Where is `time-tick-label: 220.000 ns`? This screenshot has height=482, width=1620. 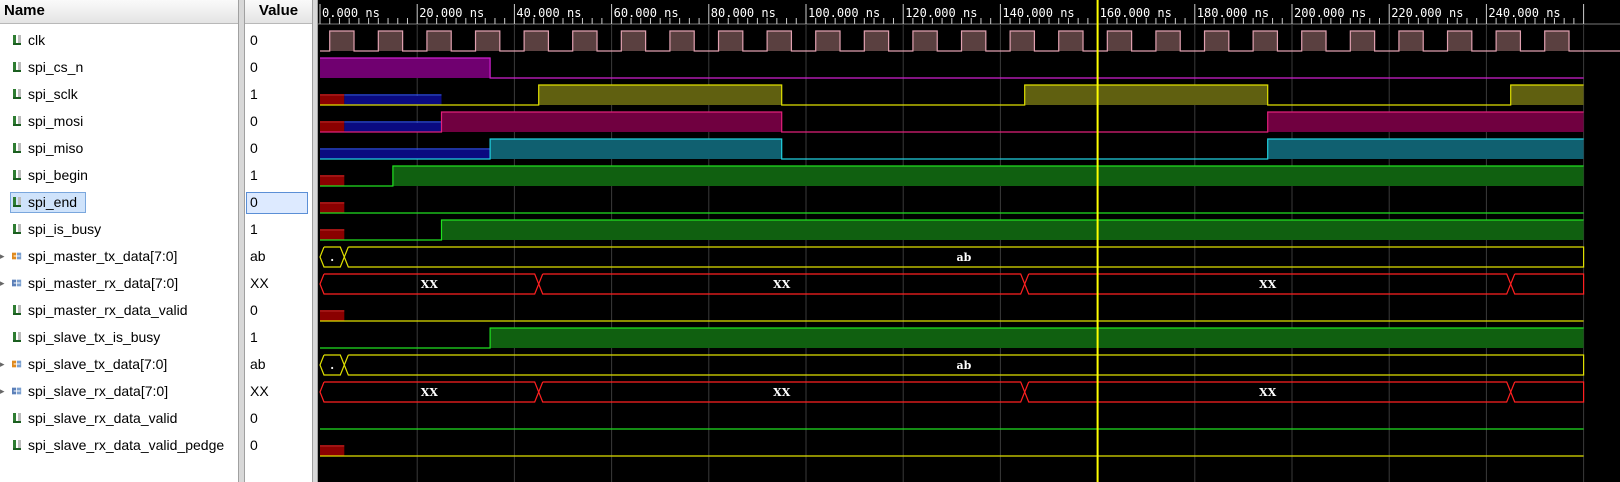 time-tick-label: 220.000 ns is located at coordinates (1427, 13).